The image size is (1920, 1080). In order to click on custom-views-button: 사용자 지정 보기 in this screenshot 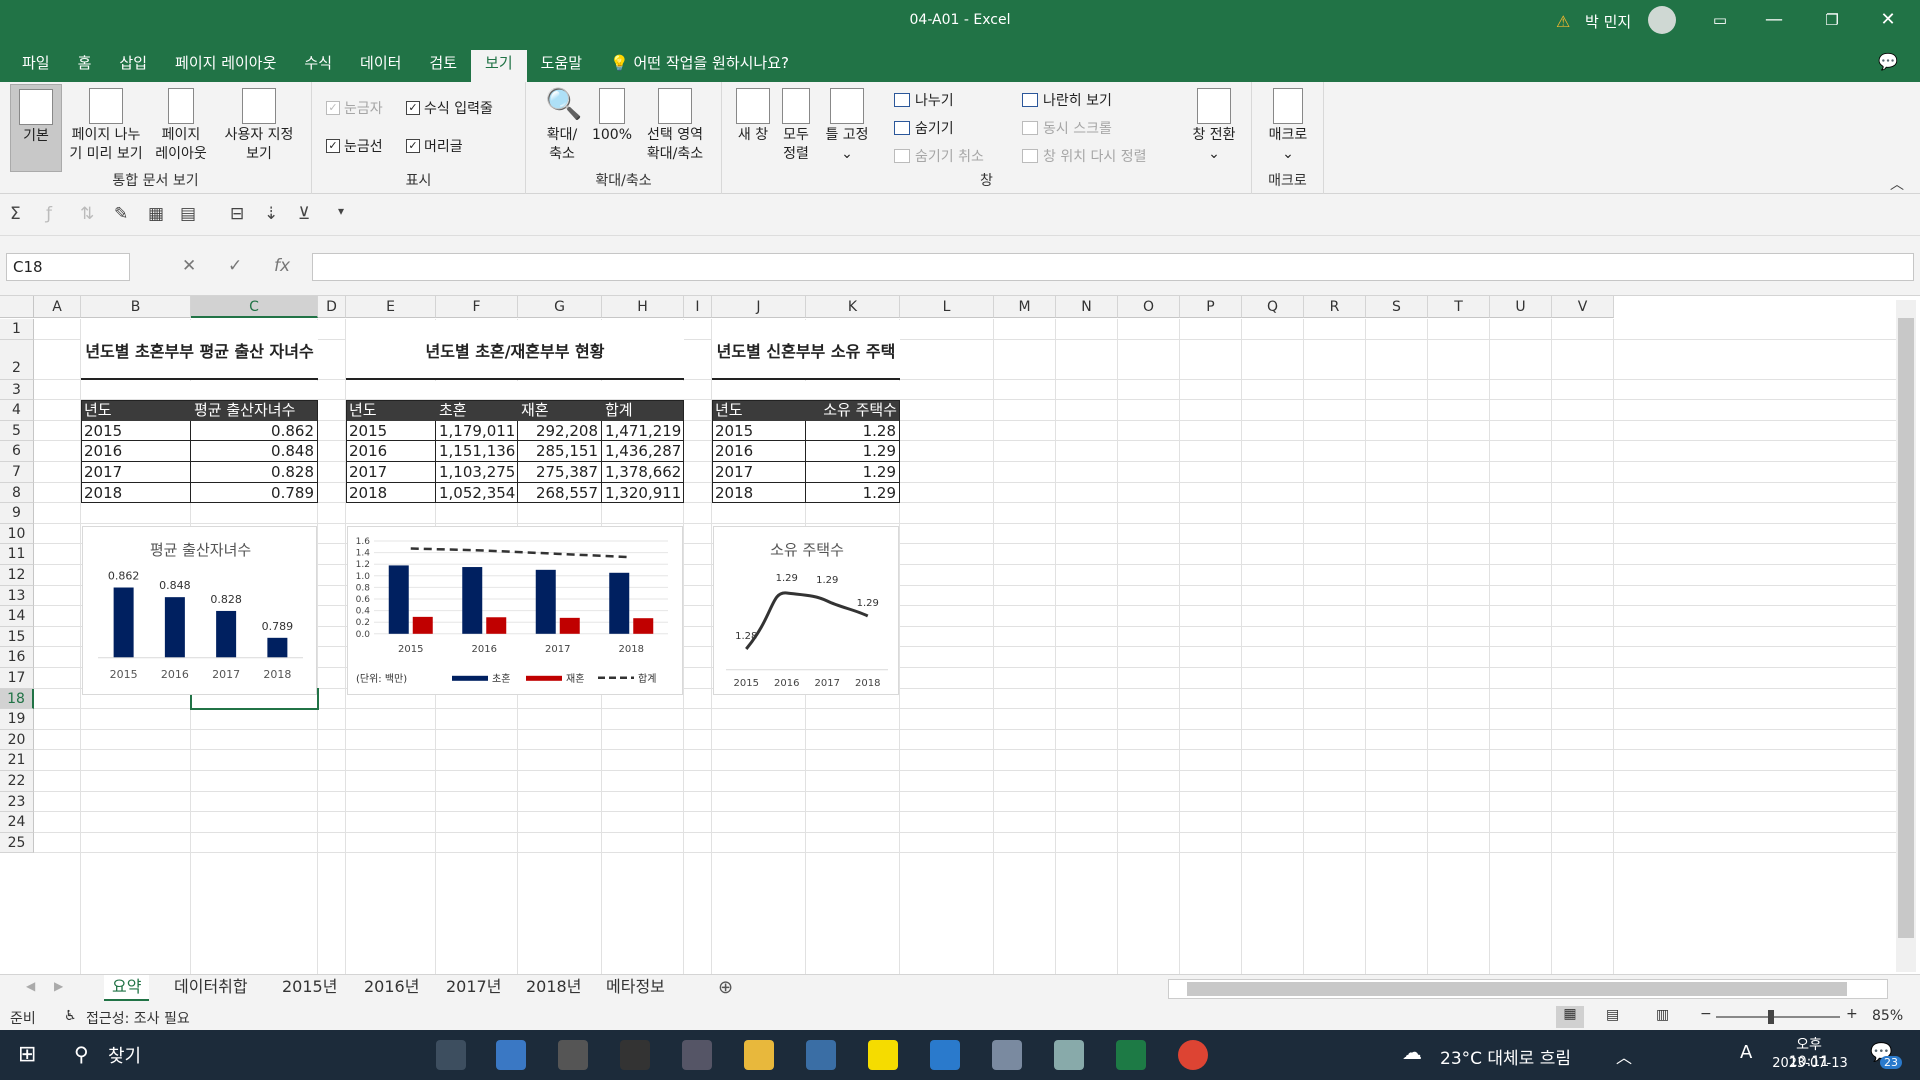, I will do `click(259, 126)`.